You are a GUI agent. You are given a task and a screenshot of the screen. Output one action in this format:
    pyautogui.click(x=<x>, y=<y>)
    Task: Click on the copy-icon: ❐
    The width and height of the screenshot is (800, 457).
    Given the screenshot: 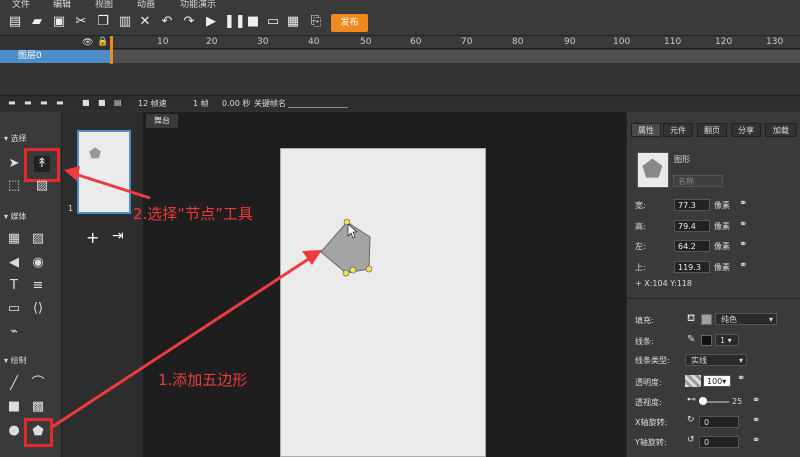 What is the action you would take?
    pyautogui.click(x=103, y=22)
    